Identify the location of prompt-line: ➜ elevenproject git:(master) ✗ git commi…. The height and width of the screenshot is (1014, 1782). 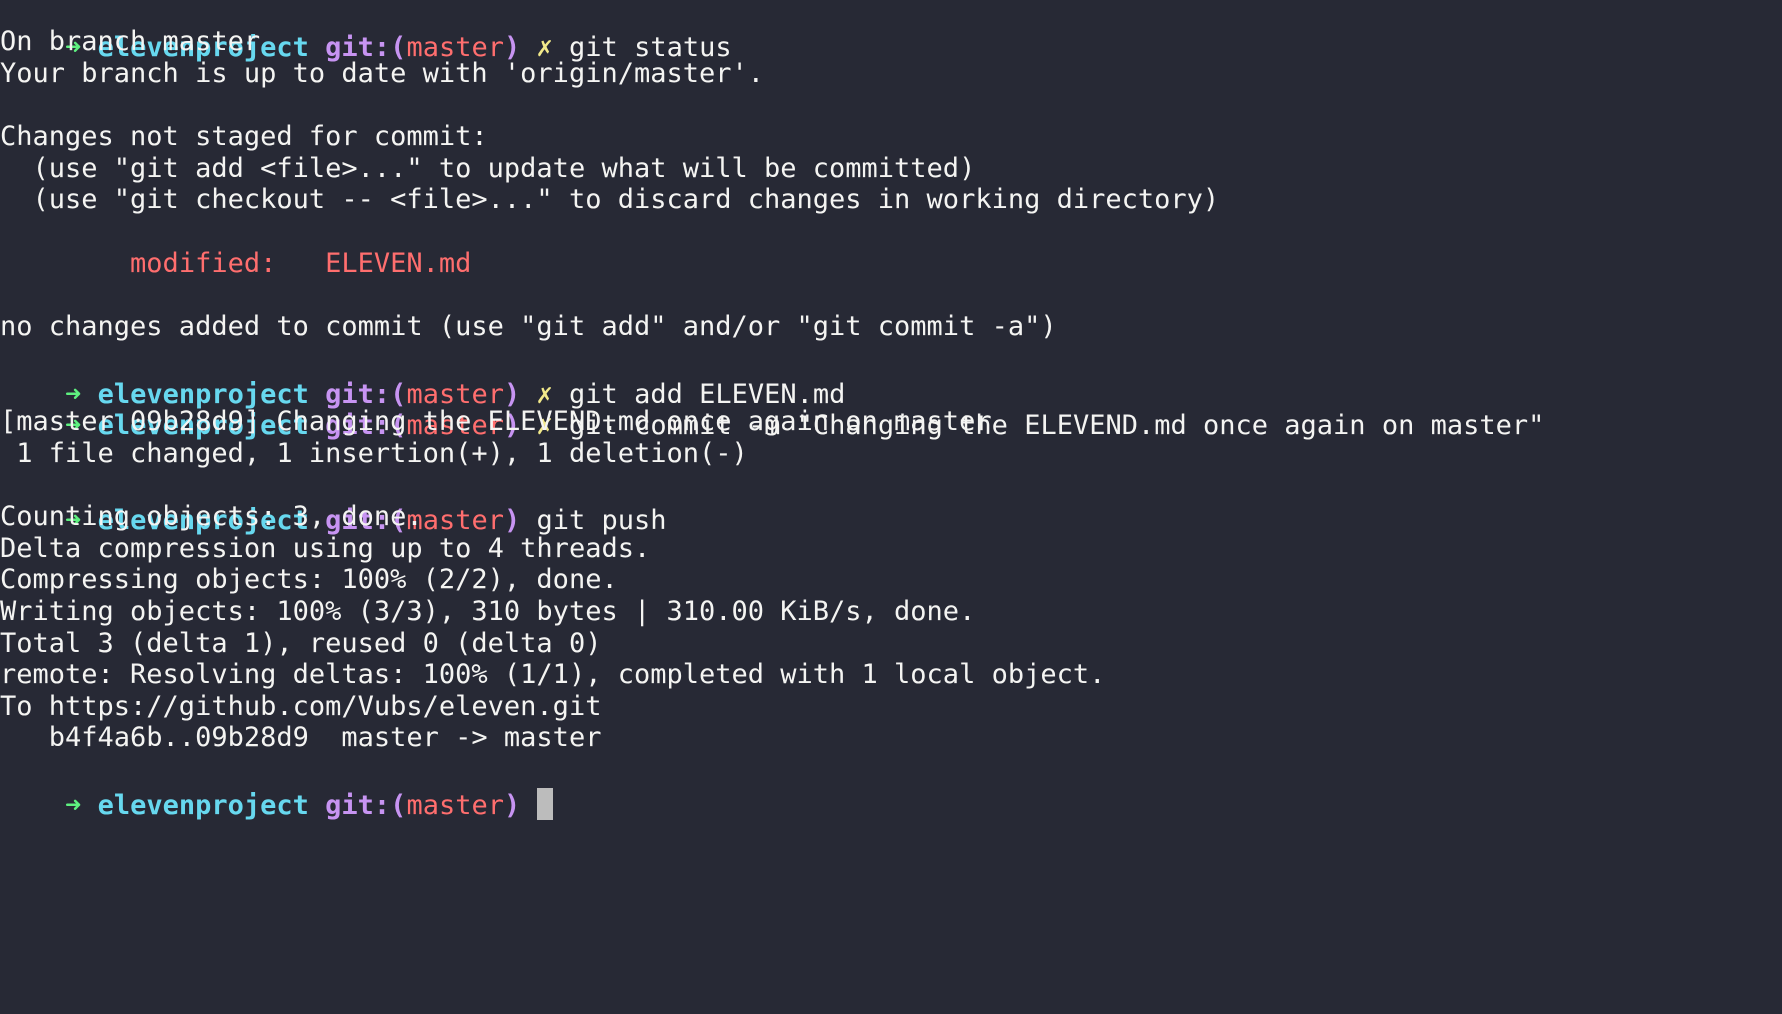
(772, 406).